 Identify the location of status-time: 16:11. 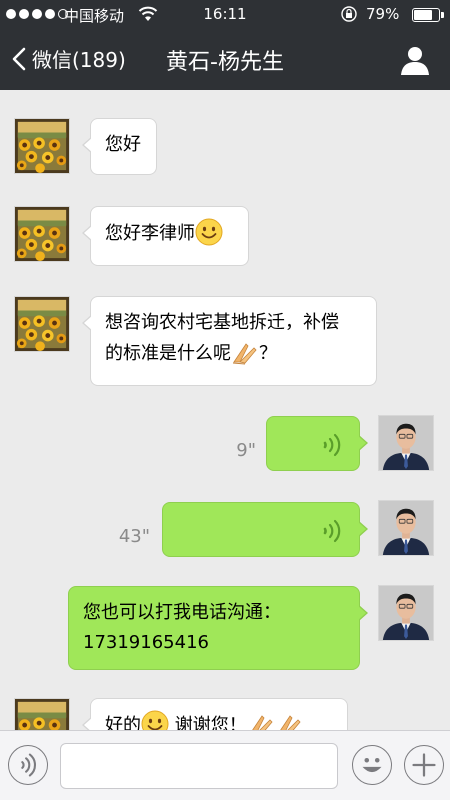
(225, 14).